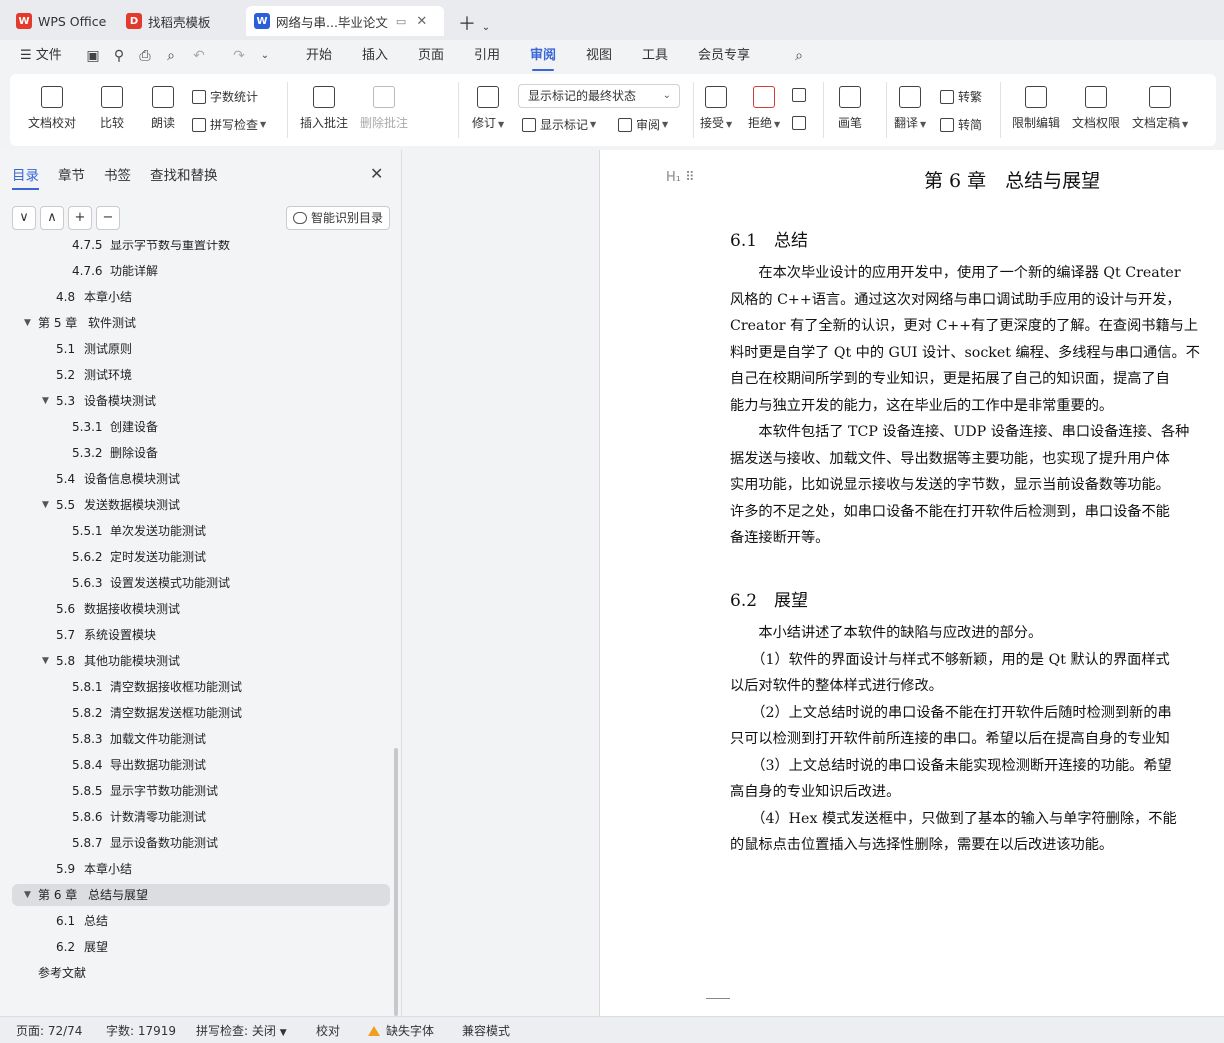 This screenshot has height=1043, width=1224. What do you see at coordinates (71, 174) in the screenshot?
I see `tab-chapters: 章节` at bounding box center [71, 174].